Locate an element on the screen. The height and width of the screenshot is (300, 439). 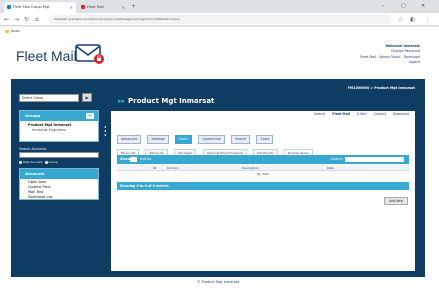
menu-icon: ⋮ is located at coordinates (428, 19).